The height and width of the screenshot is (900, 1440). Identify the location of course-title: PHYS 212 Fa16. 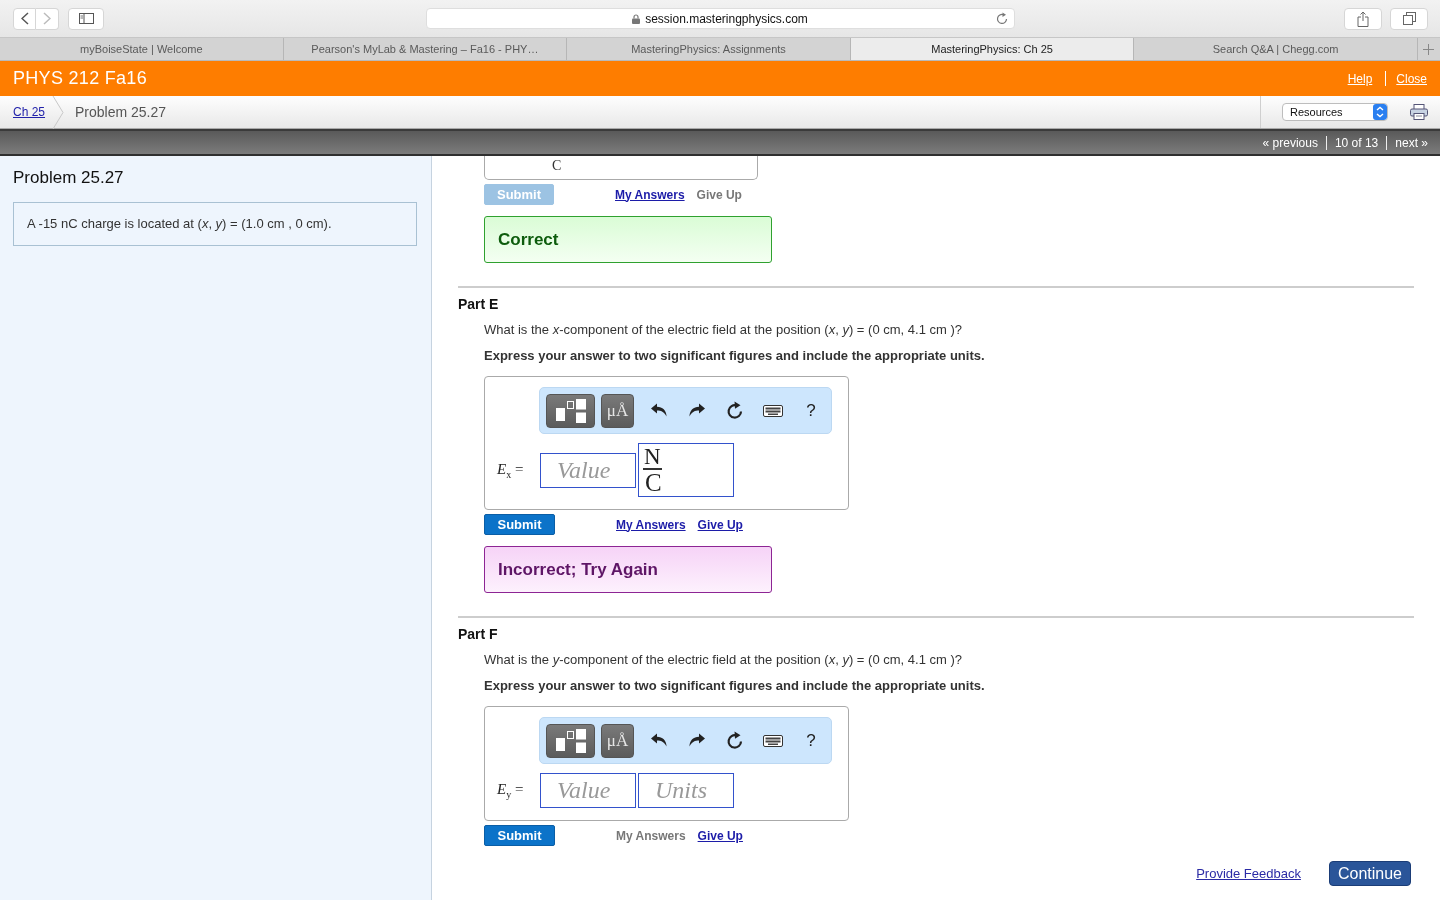
(80, 78).